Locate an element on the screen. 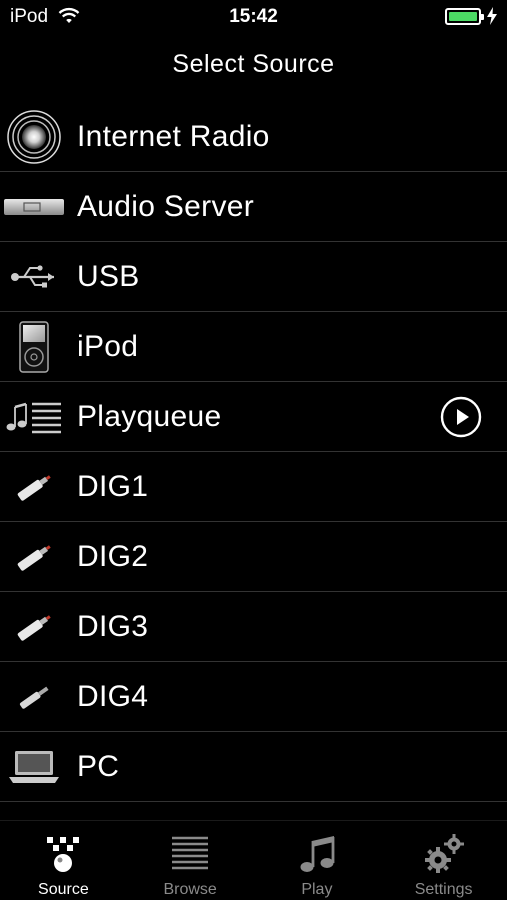 The height and width of the screenshot is (900, 507). status-time: 15:42 is located at coordinates (253, 16).